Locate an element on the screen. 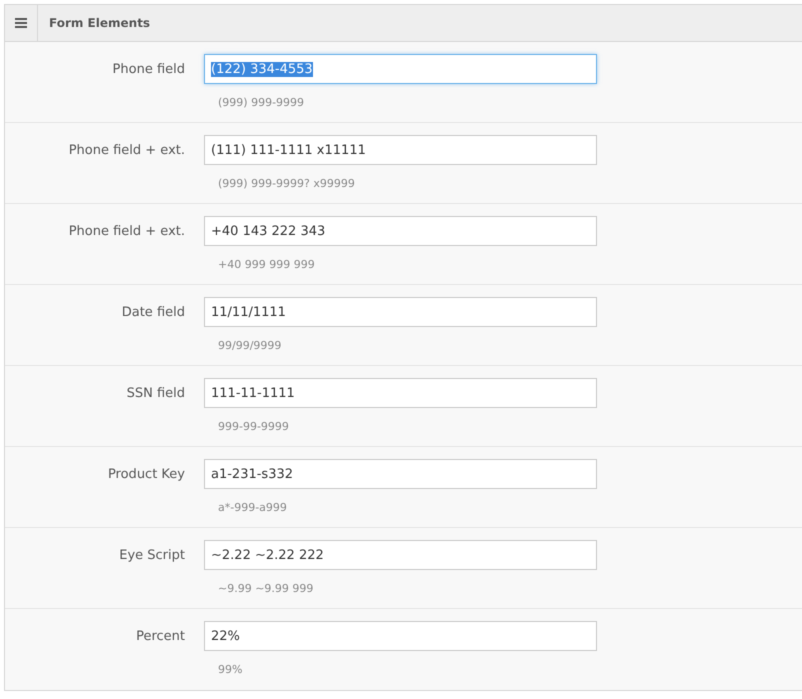  field-label: Phone field is located at coordinates (148, 69).